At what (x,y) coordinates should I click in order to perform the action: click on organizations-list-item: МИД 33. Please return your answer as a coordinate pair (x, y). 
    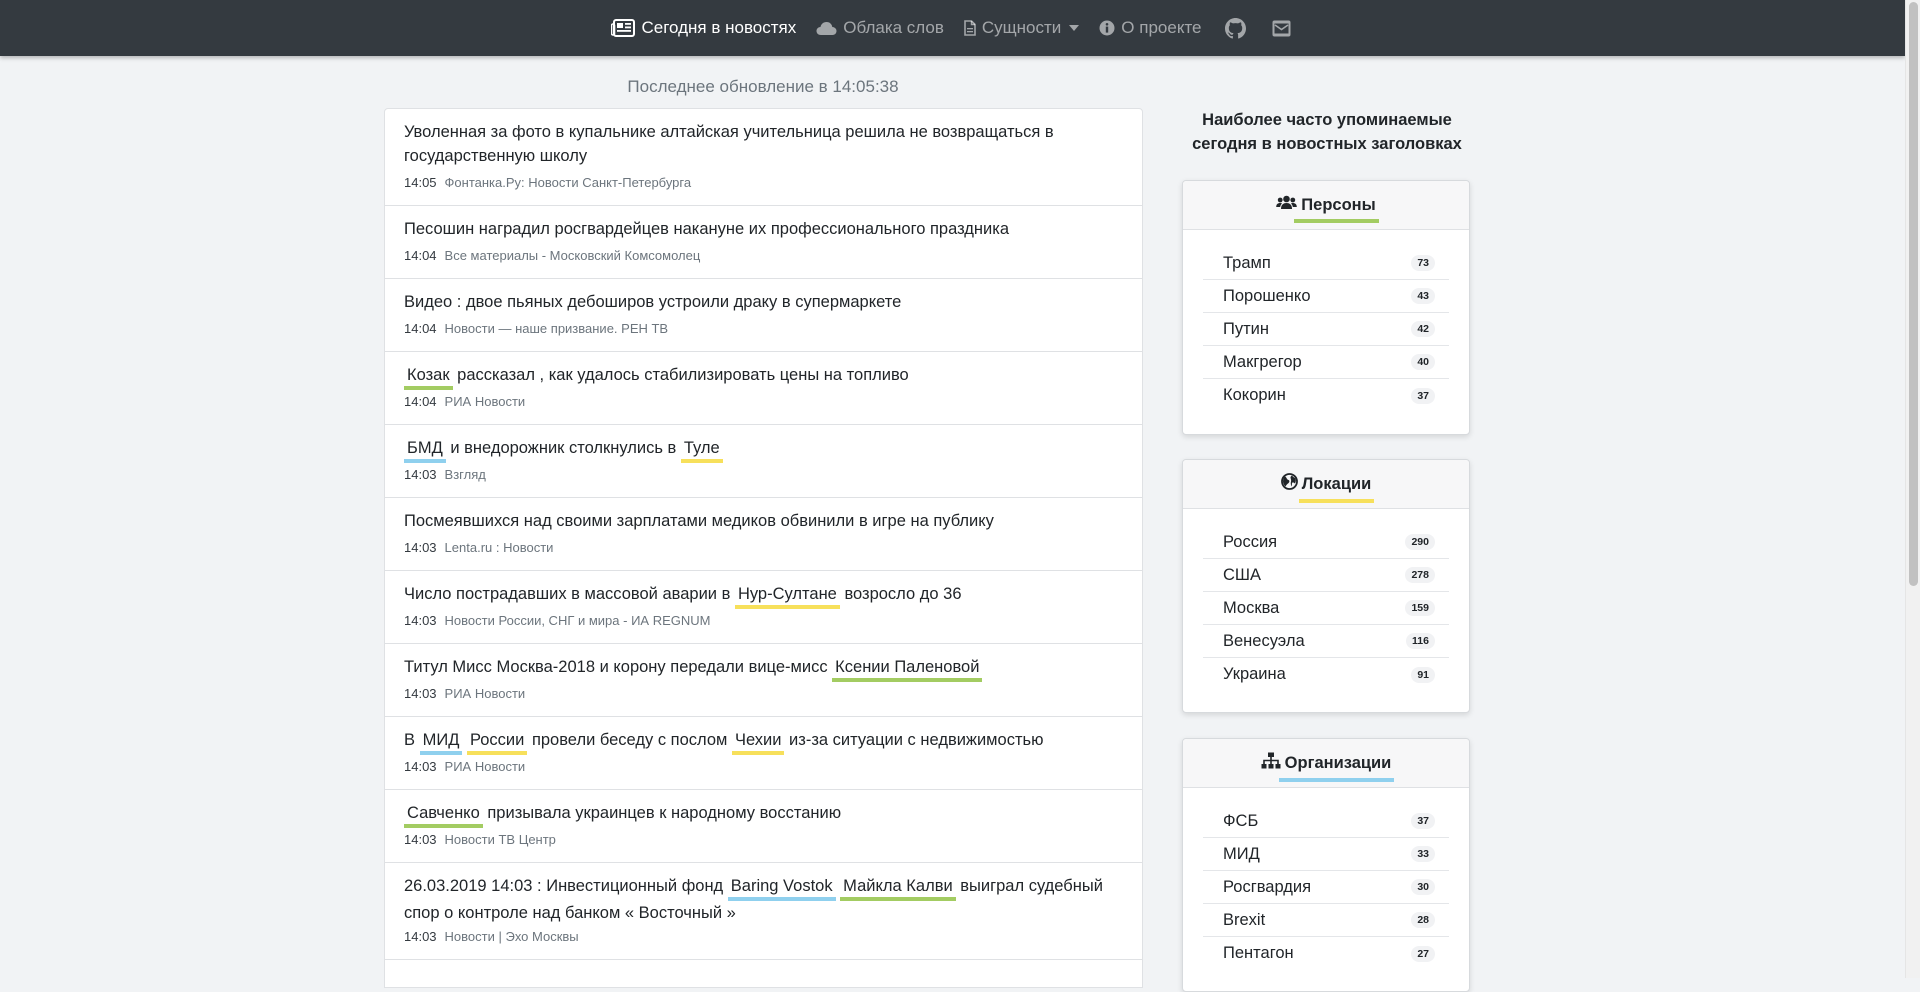
    Looking at the image, I should click on (1326, 854).